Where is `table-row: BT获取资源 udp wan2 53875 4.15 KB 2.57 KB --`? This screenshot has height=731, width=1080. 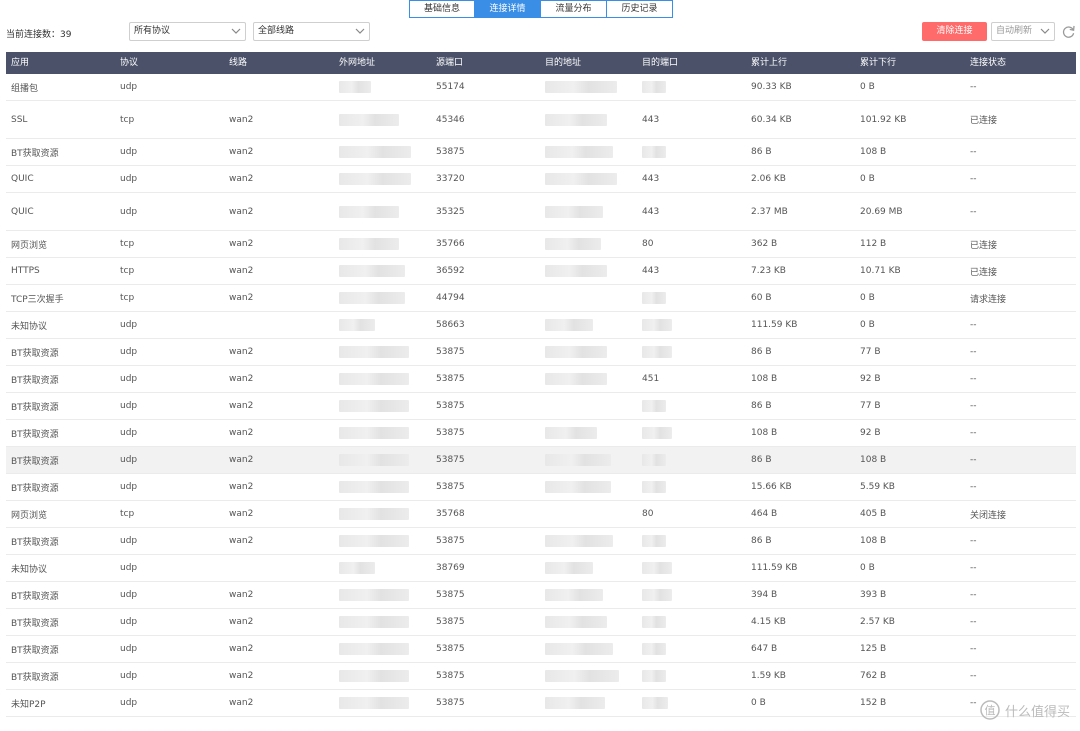
table-row: BT获取资源 udp wan2 53875 4.15 KB 2.57 KB -- is located at coordinates (541, 622).